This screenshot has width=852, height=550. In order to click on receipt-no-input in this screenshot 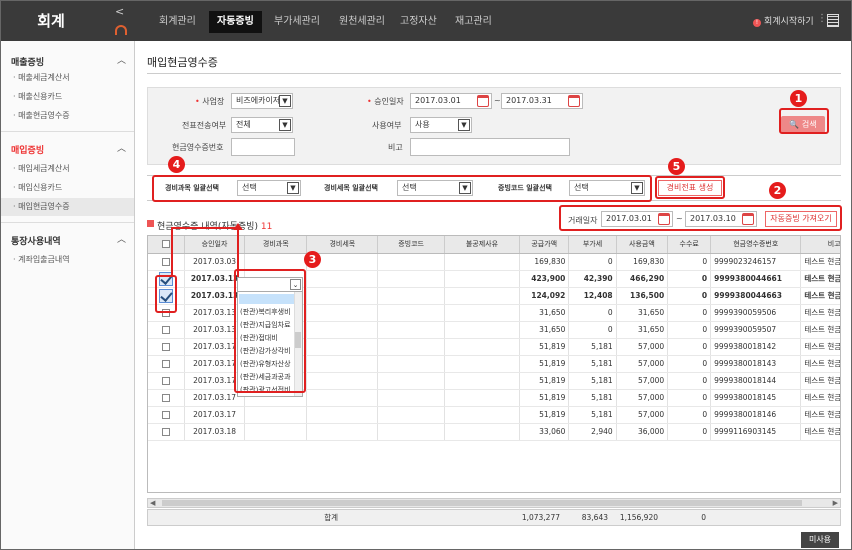, I will do `click(263, 147)`.